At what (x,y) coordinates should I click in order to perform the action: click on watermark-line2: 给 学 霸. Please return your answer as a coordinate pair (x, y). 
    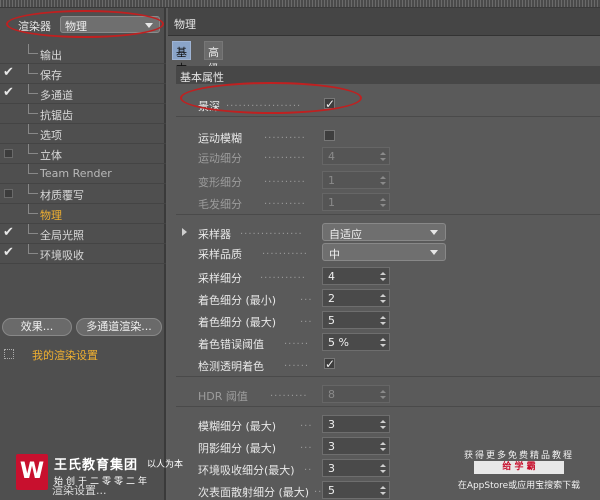
    Looking at the image, I should click on (519, 467).